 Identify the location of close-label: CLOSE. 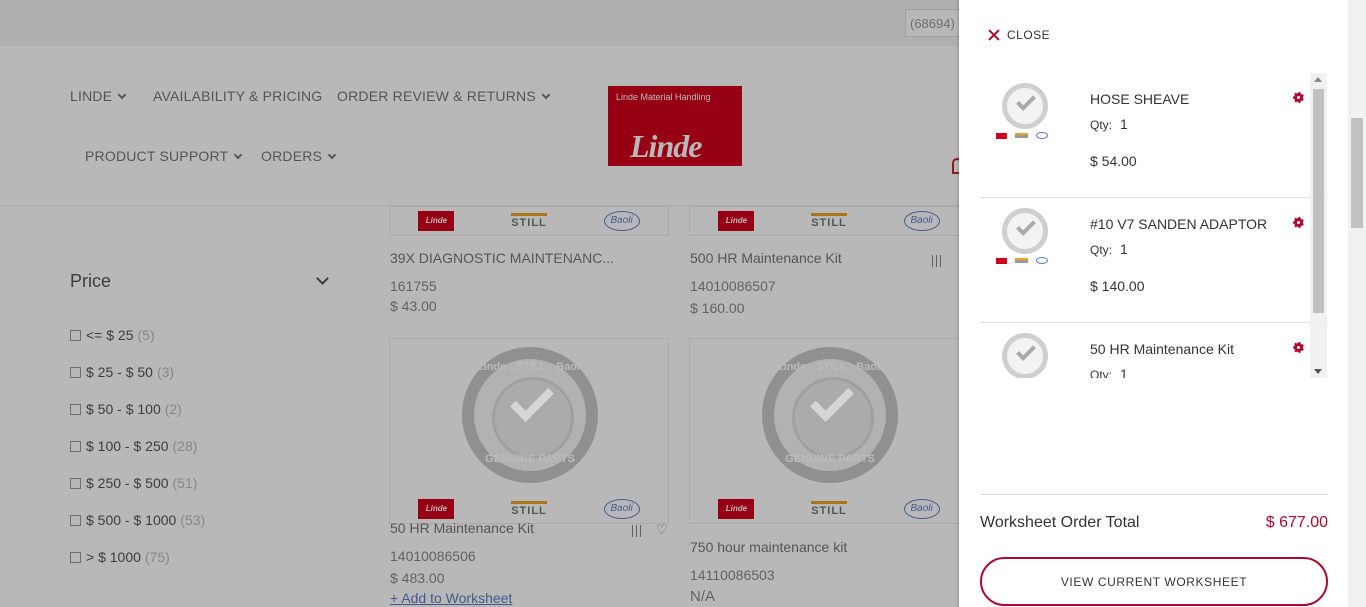
(1029, 35).